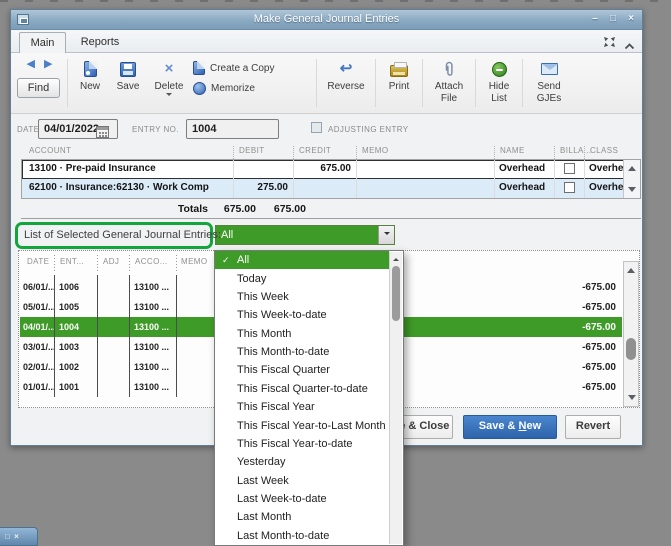  I want to click on close-button: ×, so click(631, 20).